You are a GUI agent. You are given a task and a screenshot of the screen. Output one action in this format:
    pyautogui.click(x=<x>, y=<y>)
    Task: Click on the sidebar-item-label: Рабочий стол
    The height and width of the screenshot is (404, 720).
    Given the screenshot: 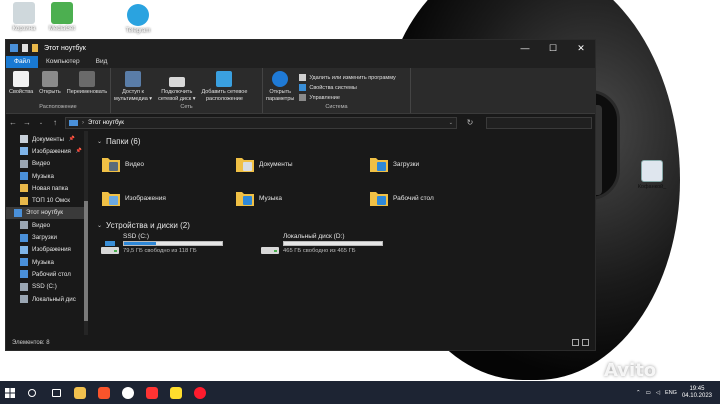 What is the action you would take?
    pyautogui.click(x=51, y=274)
    